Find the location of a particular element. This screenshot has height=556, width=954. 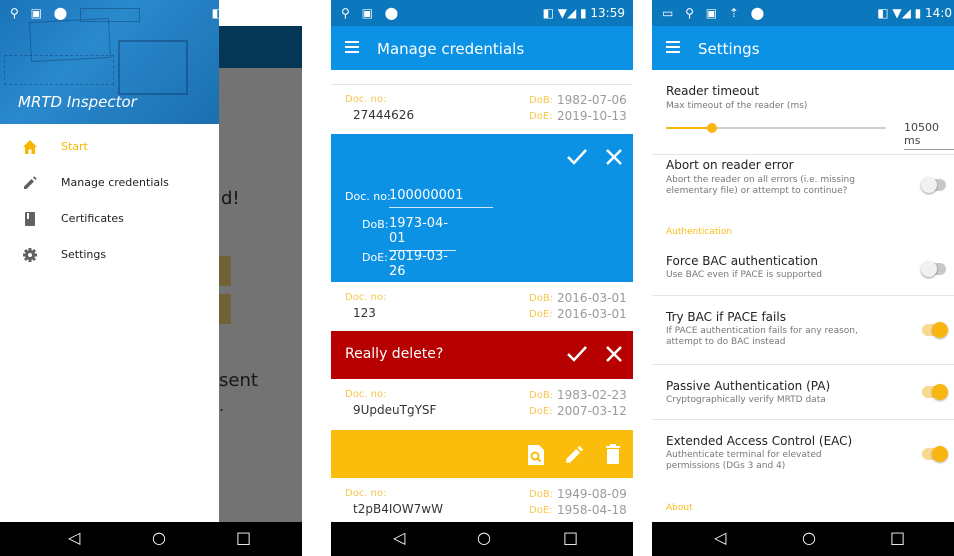

doc-no-value: 123 is located at coordinates (364, 313).